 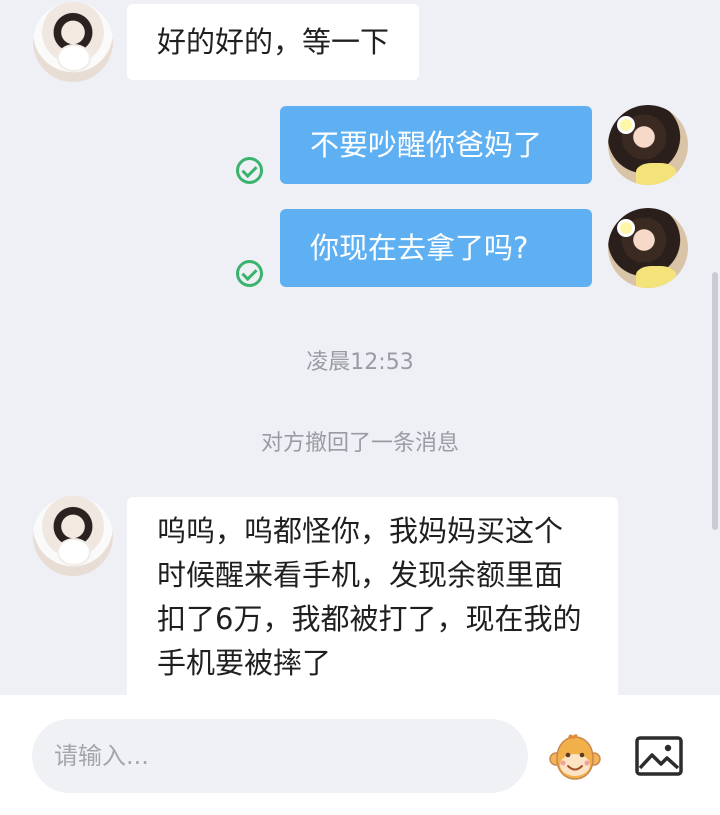 I want to click on message-bubble-outgoing: 不要吵醒你爸妈了, so click(x=436, y=145).